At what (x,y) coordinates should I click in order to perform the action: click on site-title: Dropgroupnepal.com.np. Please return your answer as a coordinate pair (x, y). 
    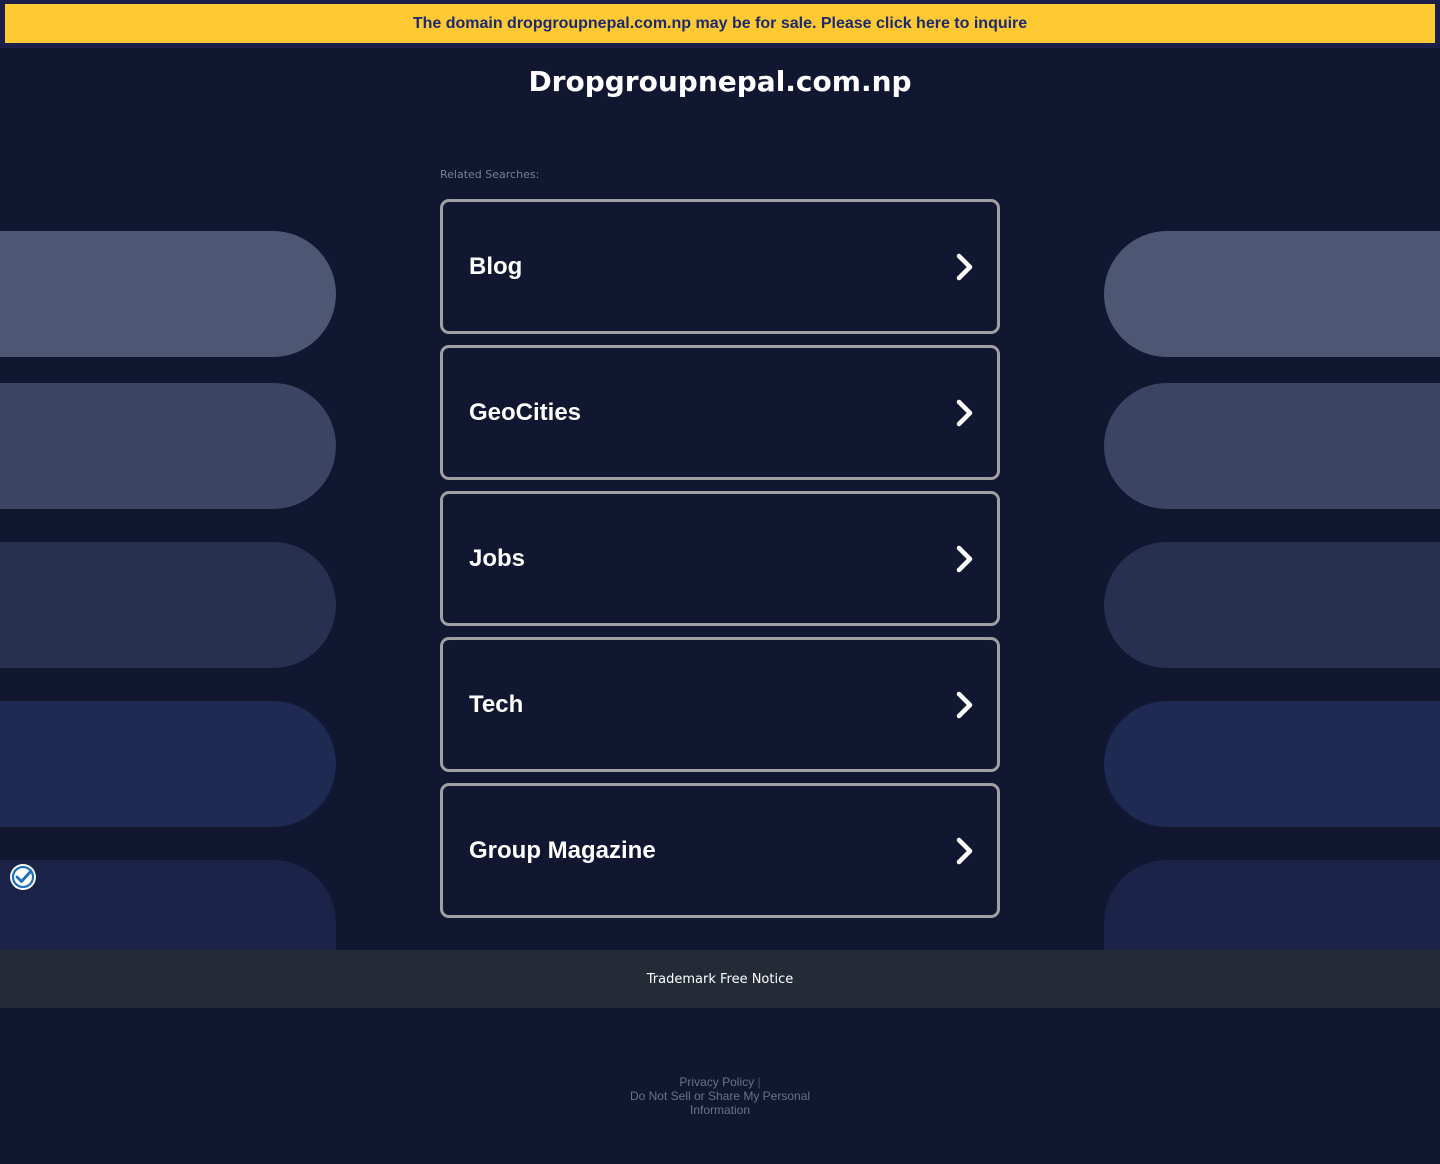
    Looking at the image, I should click on (720, 81).